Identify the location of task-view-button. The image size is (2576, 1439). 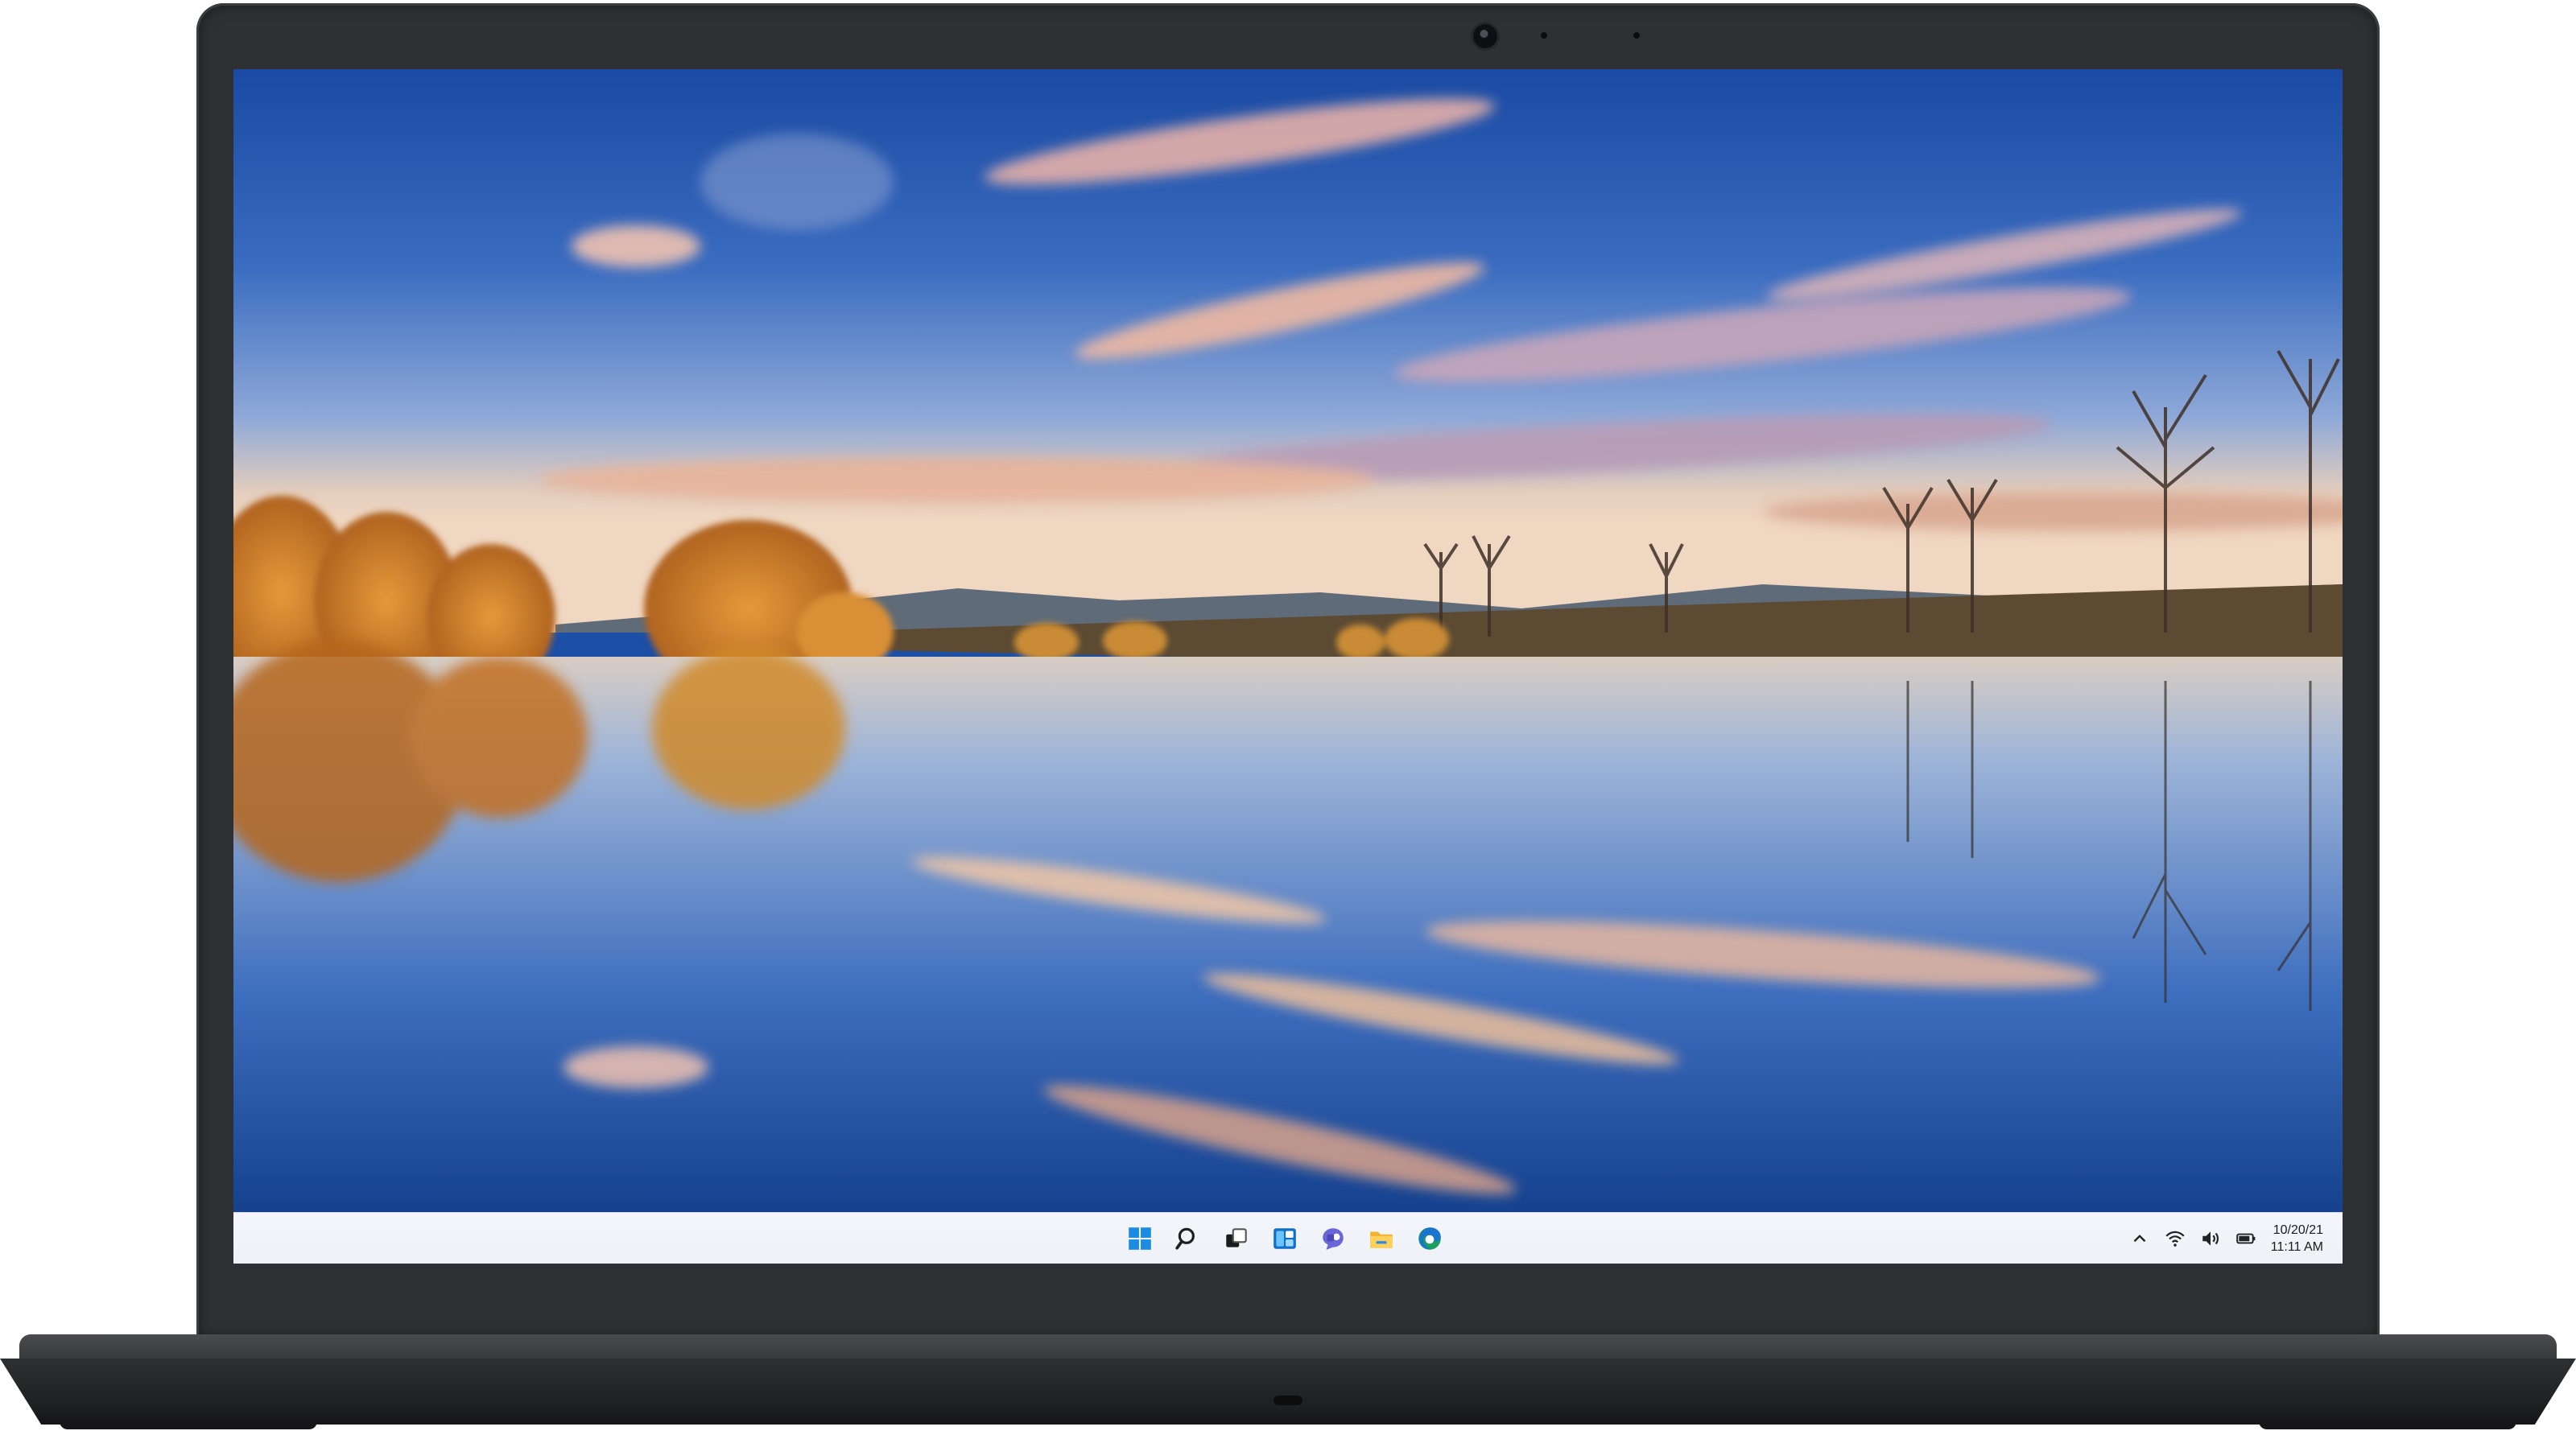
(1236, 1238).